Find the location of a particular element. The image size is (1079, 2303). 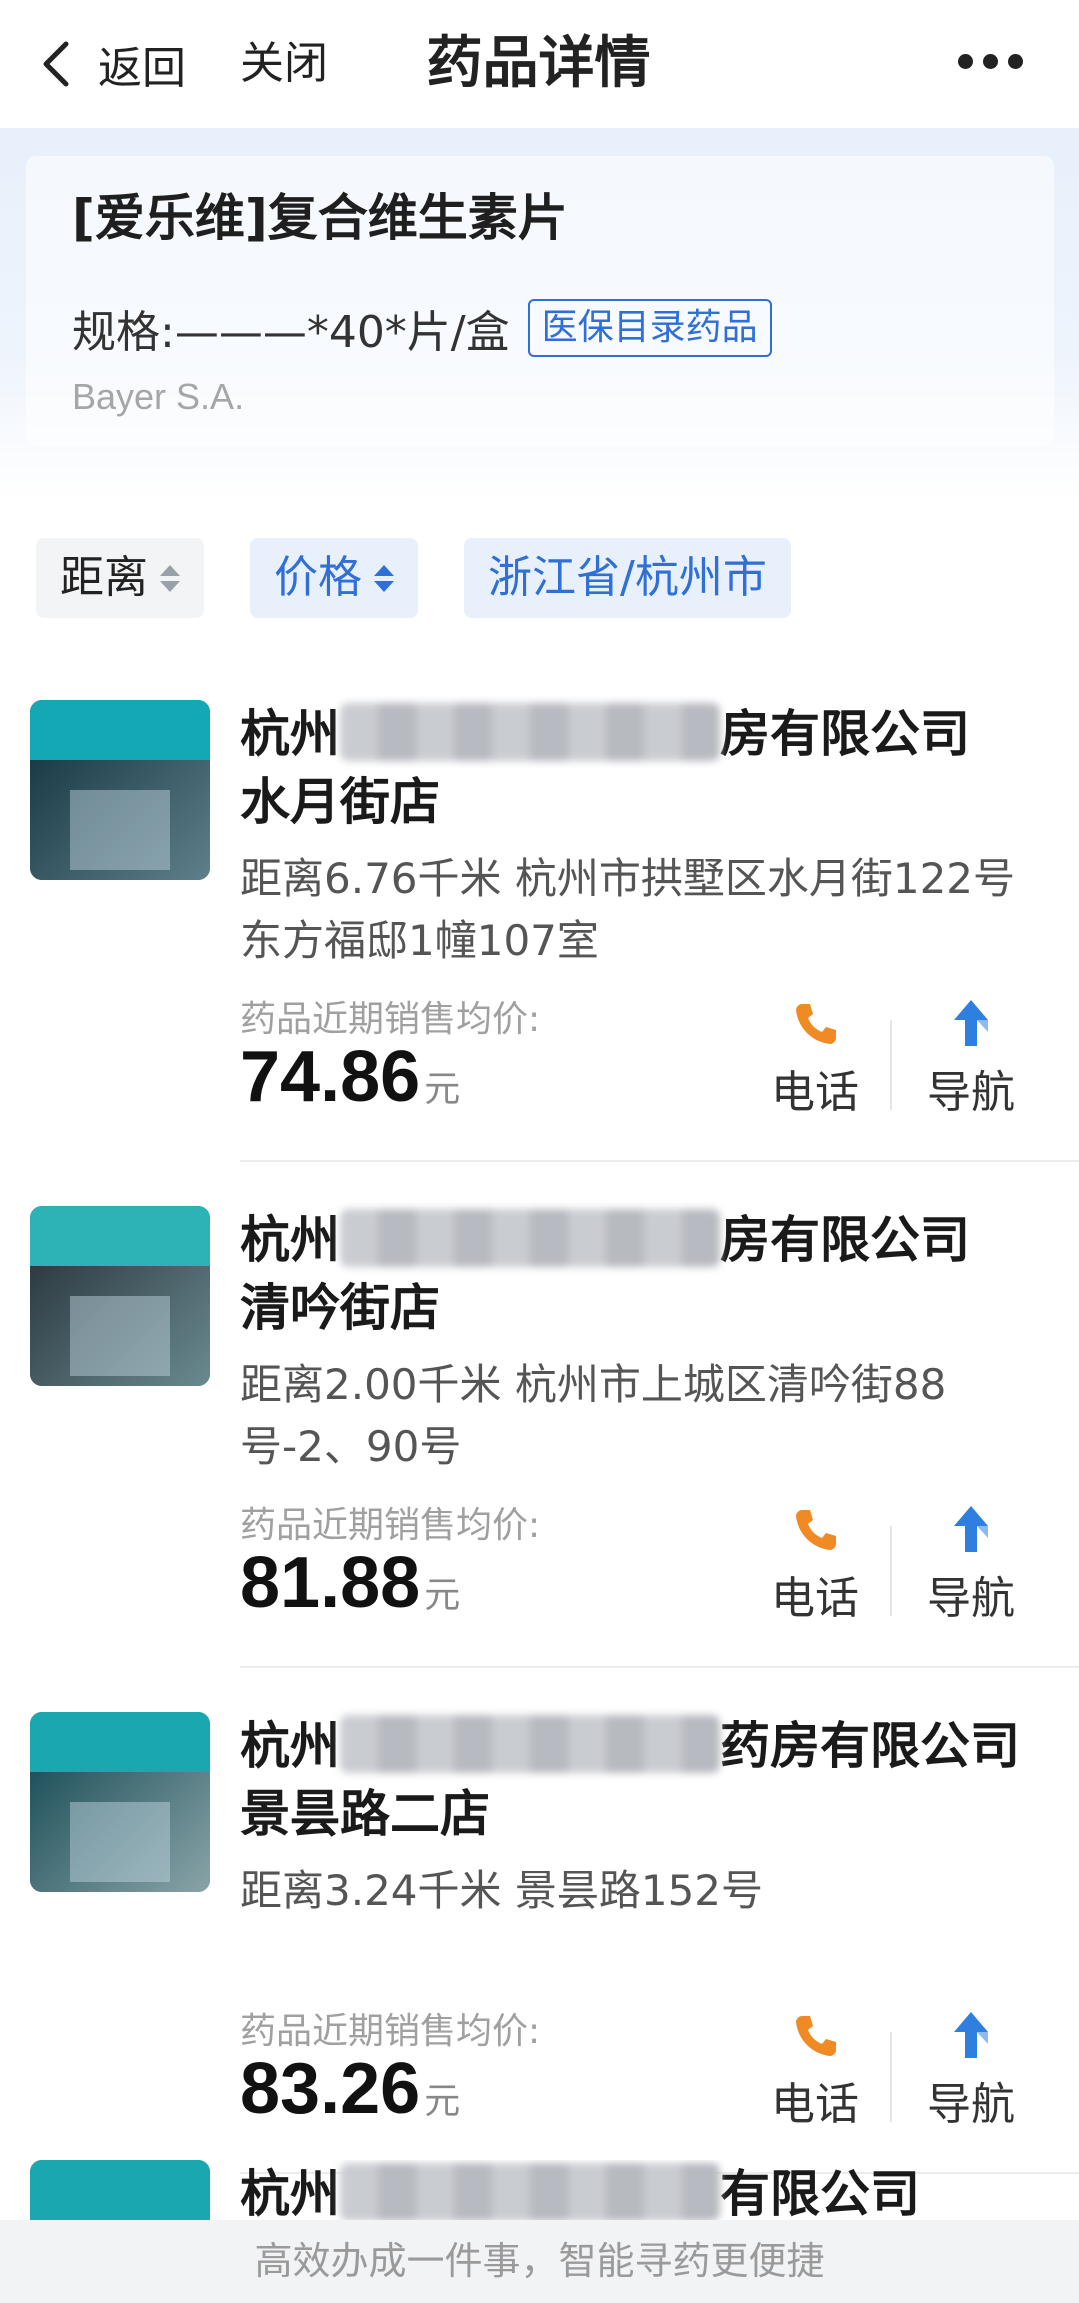

average-price: 74.86 元 is located at coordinates (350, 1077).